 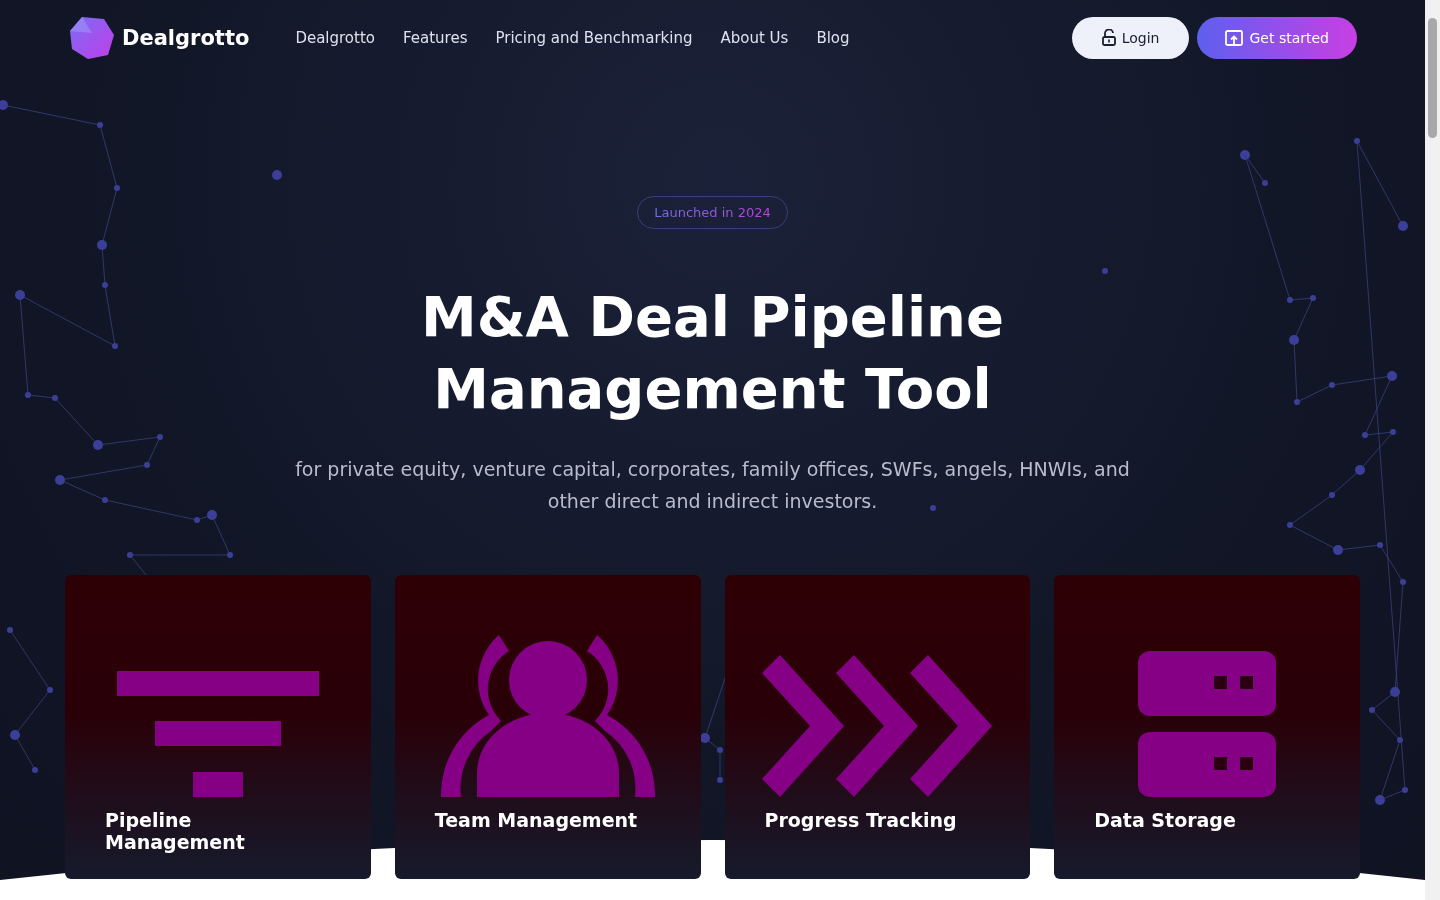 I want to click on feature-card: Data Storage, so click(x=1207, y=727).